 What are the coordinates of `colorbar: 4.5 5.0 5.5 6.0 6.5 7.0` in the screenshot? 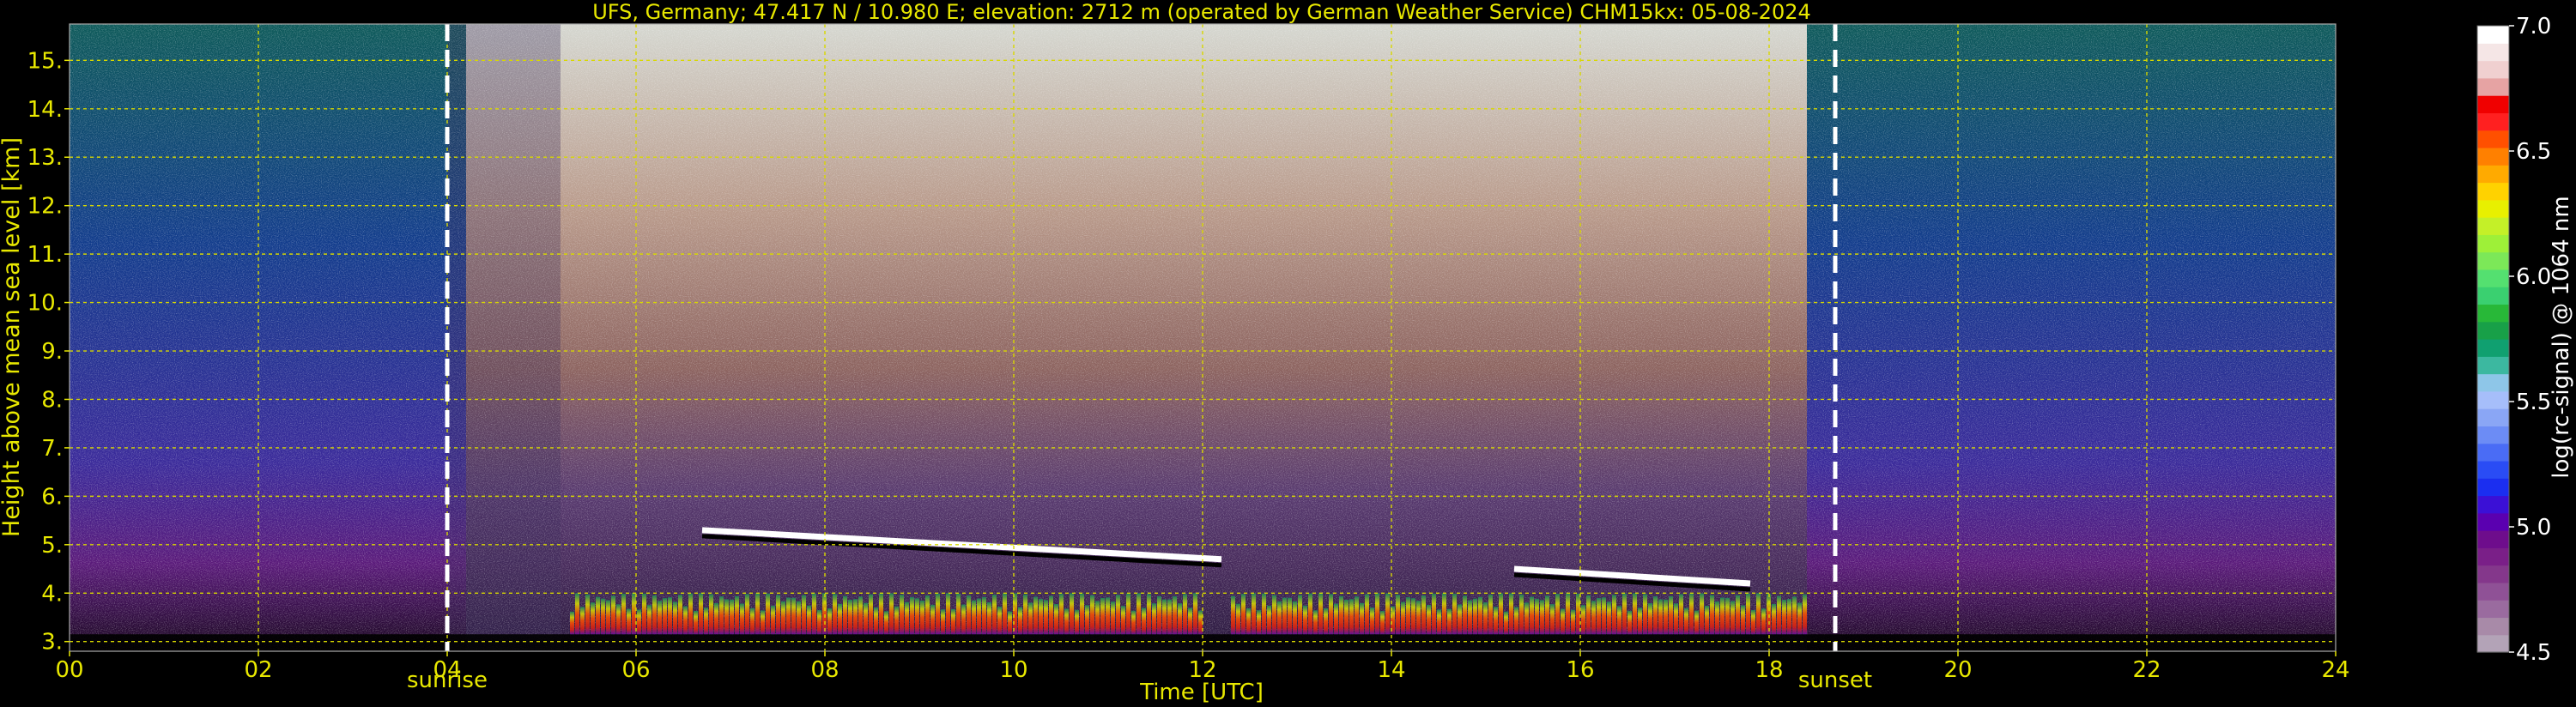 It's located at (2513, 340).